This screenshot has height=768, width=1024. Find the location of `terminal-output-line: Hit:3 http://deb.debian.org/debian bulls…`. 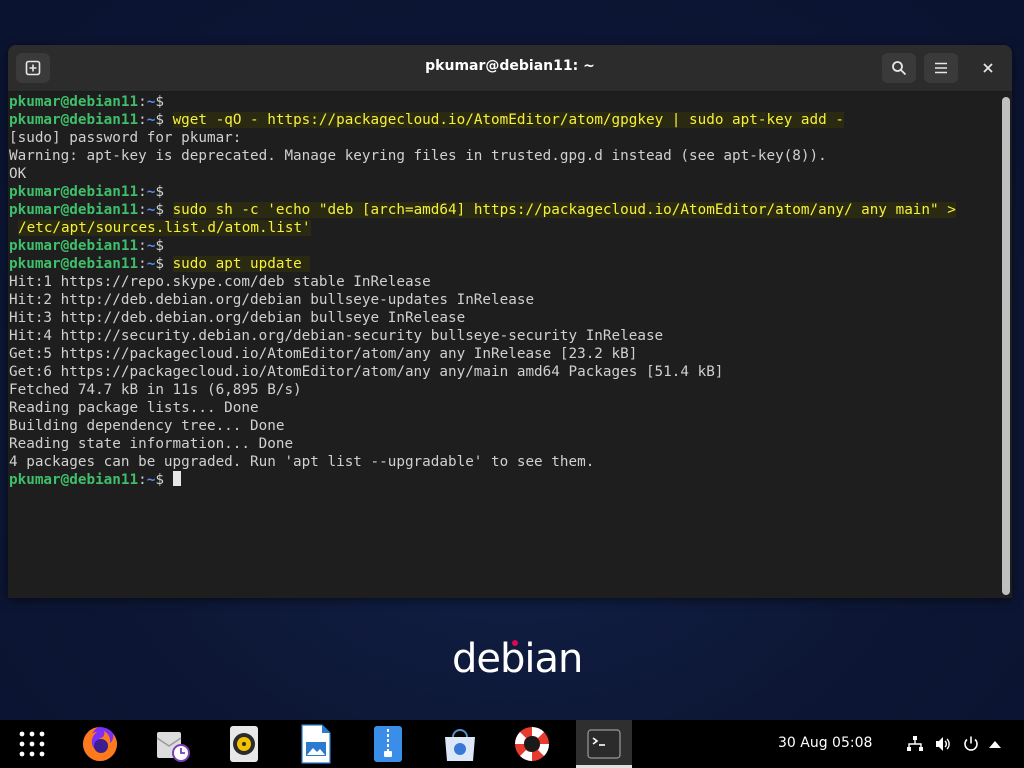

terminal-output-line: Hit:3 http://deb.debian.org/debian bulls… is located at coordinates (504, 318).